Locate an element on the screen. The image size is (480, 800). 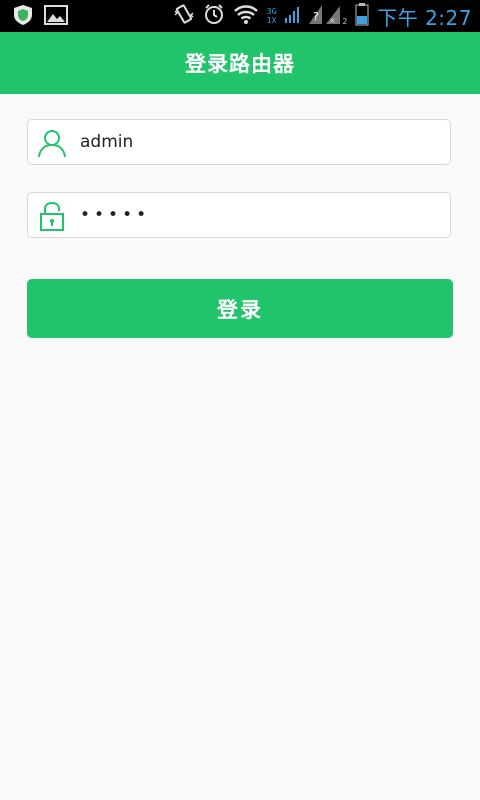
image-icon is located at coordinates (56, 17).